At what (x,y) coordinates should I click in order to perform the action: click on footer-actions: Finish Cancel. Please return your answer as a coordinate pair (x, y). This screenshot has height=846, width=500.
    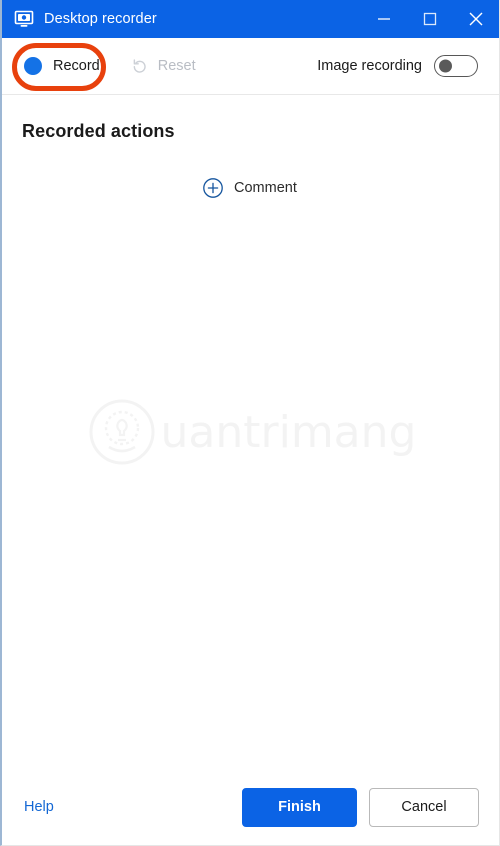
    Looking at the image, I should click on (360, 807).